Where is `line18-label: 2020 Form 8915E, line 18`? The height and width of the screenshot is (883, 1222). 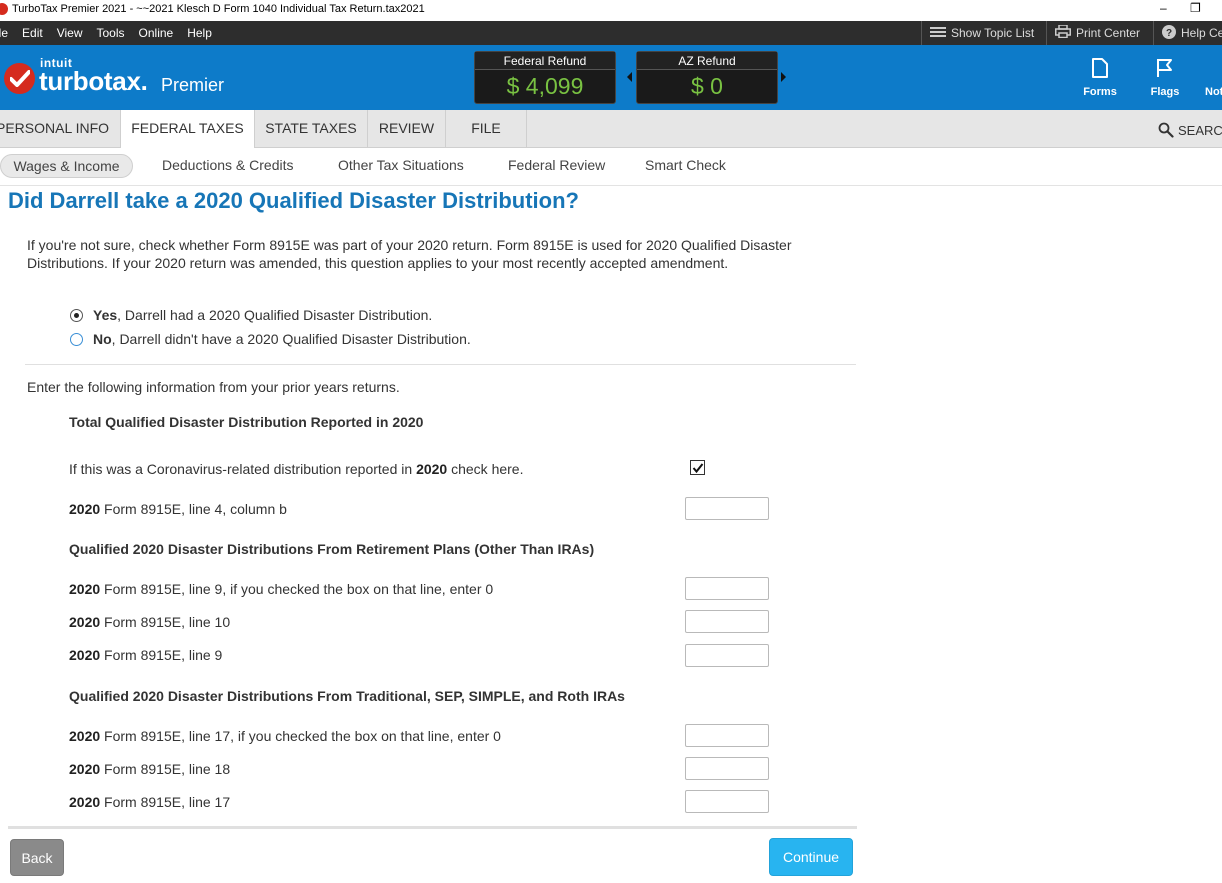
line18-label: 2020 Form 8915E, line 18 is located at coordinates (149, 769).